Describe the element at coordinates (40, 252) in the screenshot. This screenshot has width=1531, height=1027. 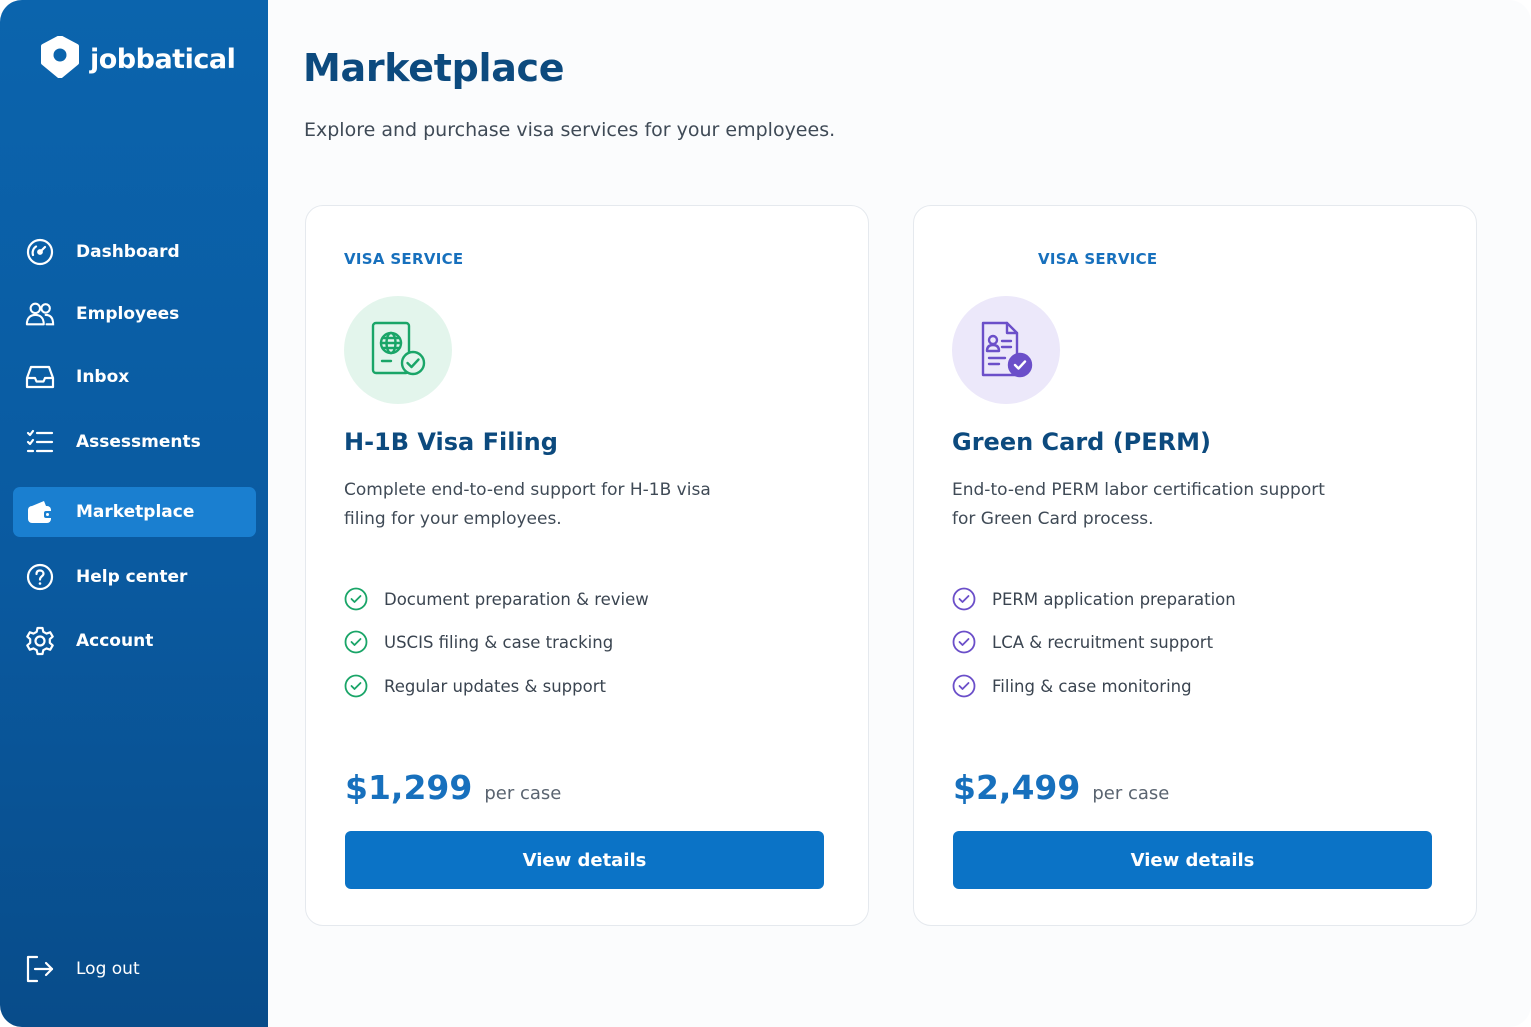
I see `dashboard-icon` at that location.